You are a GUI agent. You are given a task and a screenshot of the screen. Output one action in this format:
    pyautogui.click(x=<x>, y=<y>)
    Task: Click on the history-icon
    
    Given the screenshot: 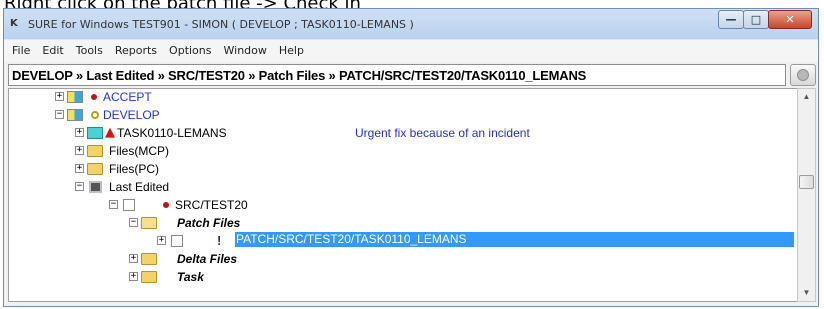 What is the action you would take?
    pyautogui.click(x=95, y=187)
    